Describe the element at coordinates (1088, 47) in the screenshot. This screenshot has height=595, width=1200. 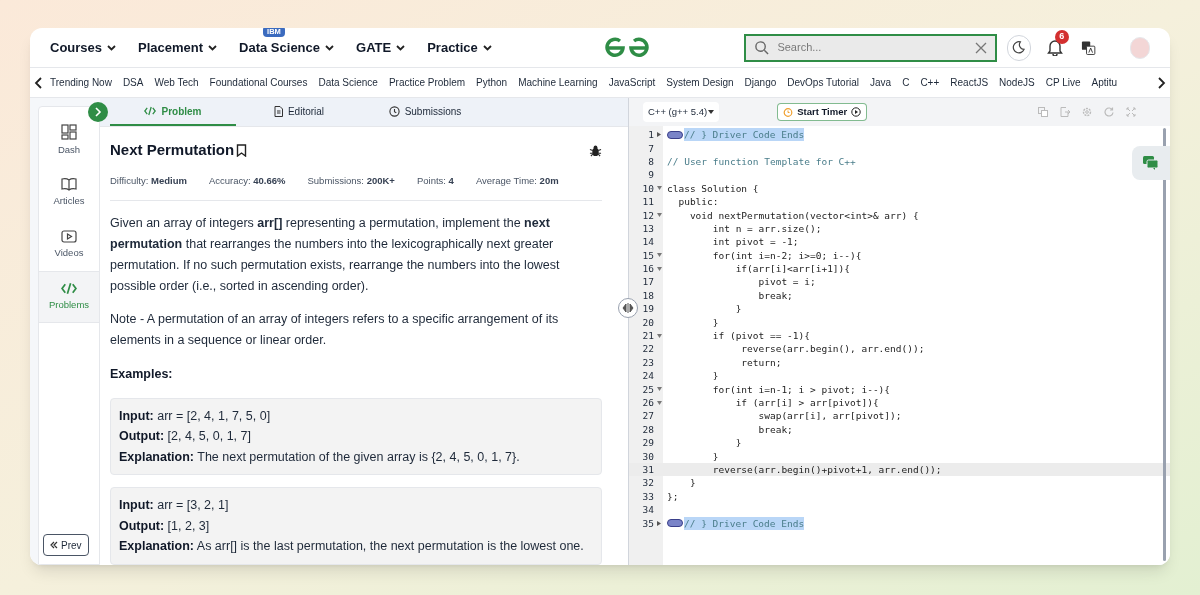
I see `translate-icon` at that location.